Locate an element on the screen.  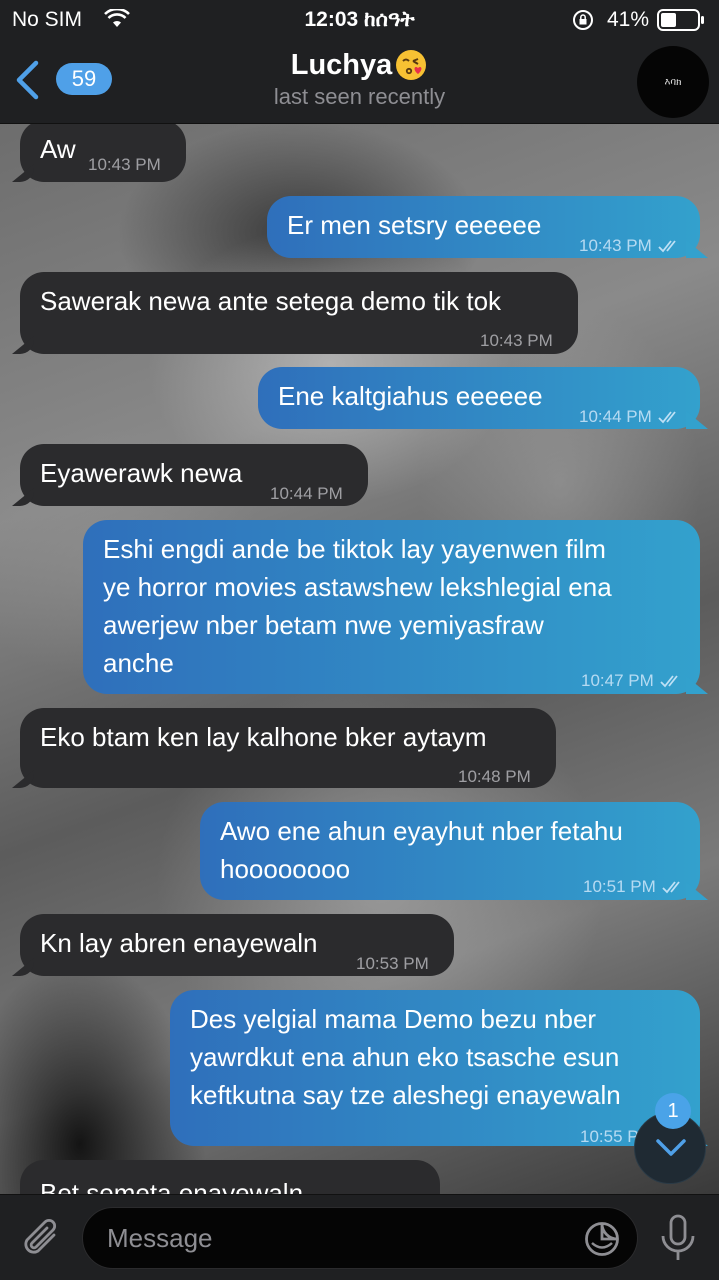
paperclip-icon is located at coordinates (42, 1238).